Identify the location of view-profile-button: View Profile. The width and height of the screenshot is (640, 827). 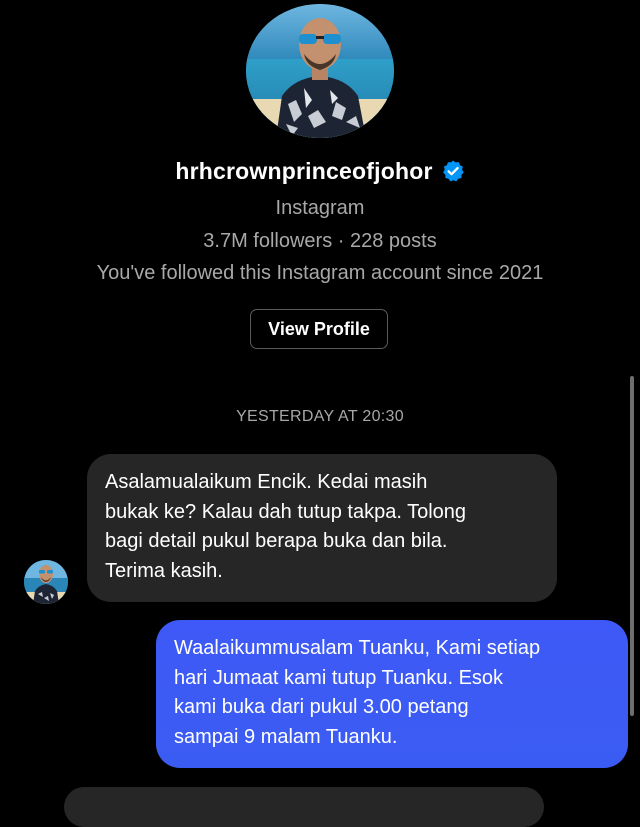
(319, 329).